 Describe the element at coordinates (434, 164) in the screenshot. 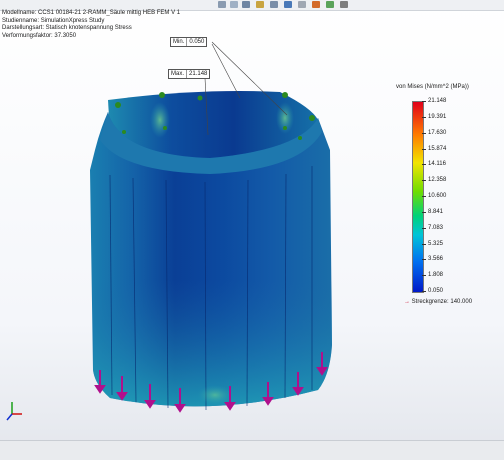

I see `legend-tick-label: 14.116` at that location.